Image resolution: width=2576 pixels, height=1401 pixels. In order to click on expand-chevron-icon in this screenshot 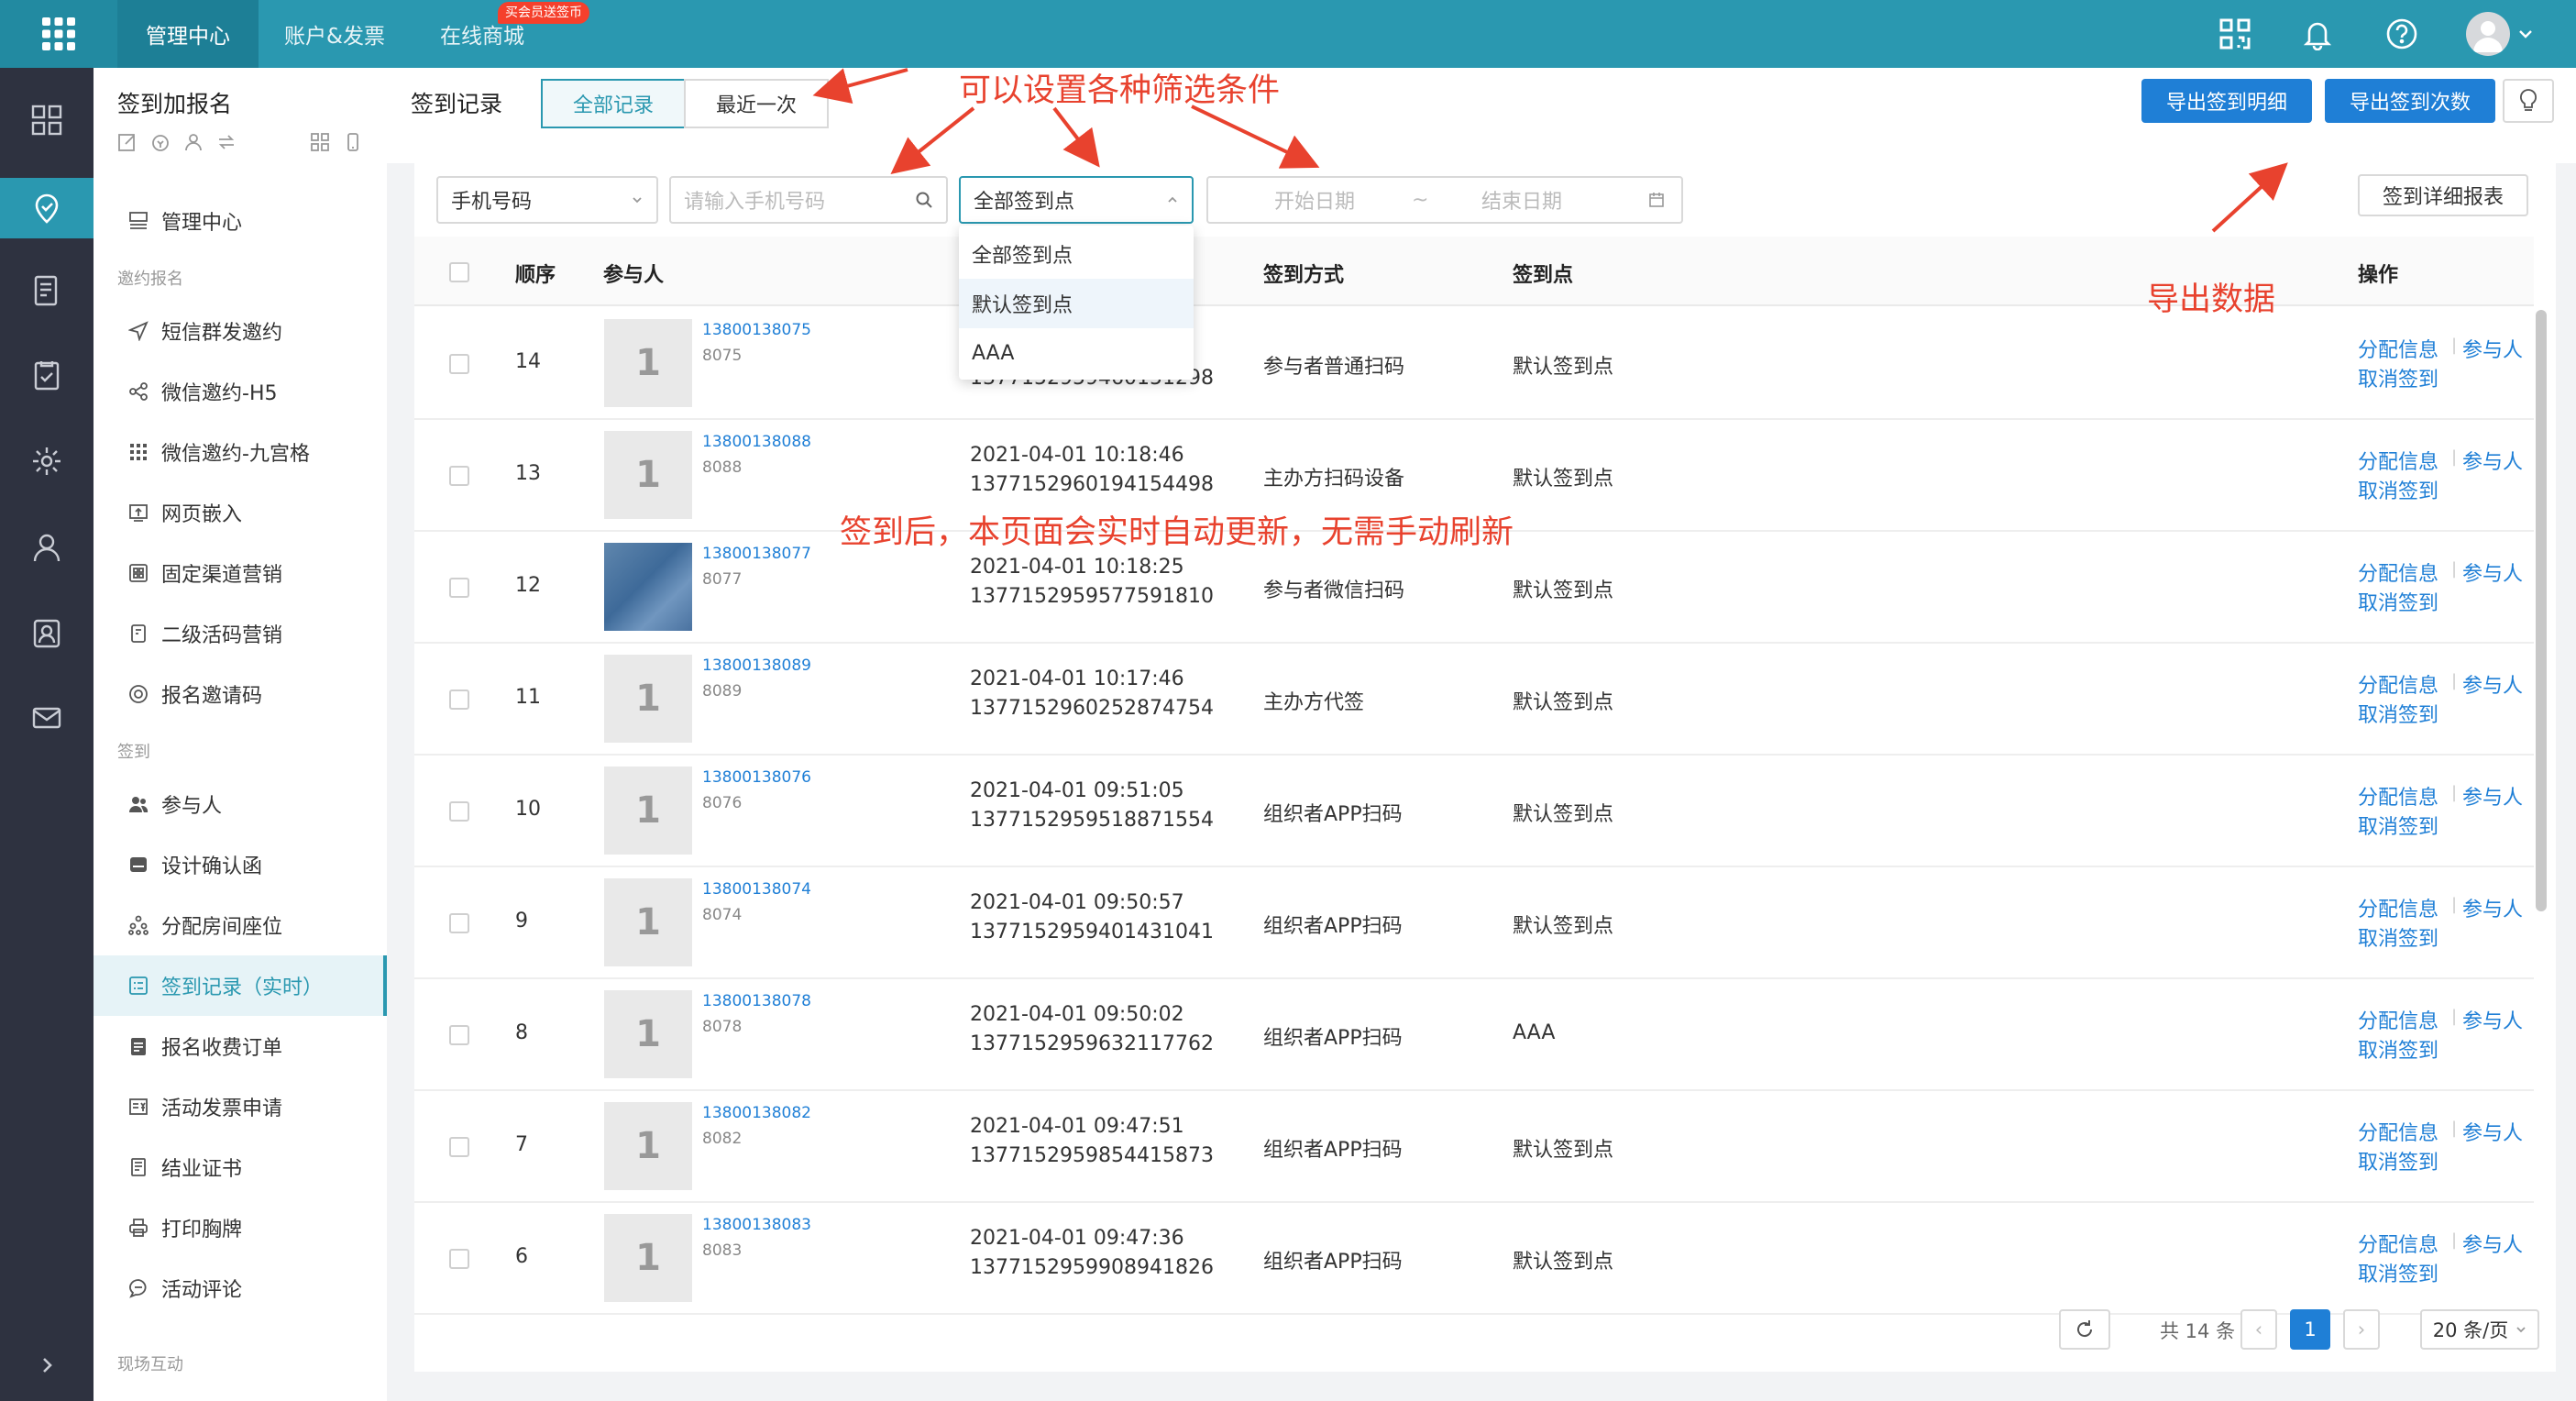, I will do `click(47, 1365)`.